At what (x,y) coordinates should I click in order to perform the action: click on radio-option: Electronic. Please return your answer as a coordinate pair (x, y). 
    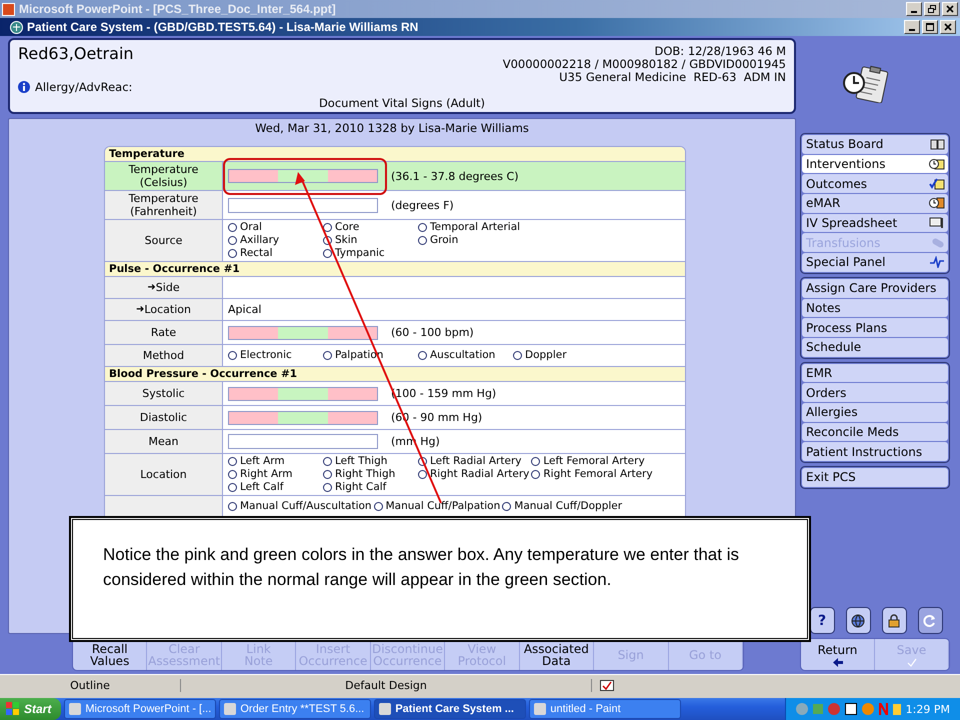
    Looking at the image, I should click on (275, 355).